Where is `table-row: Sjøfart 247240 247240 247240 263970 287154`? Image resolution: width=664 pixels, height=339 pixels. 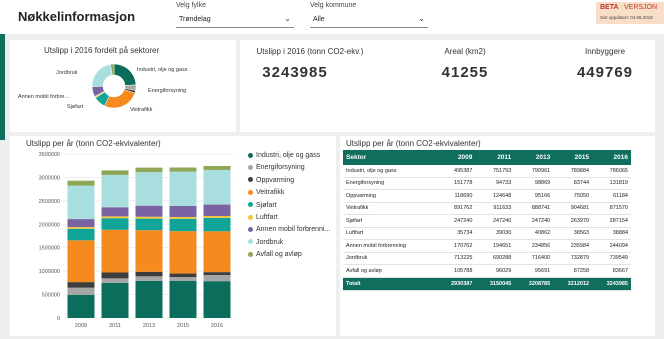
table-row: Sjøfart 247240 247240 247240 263970 287154 is located at coordinates (487, 221).